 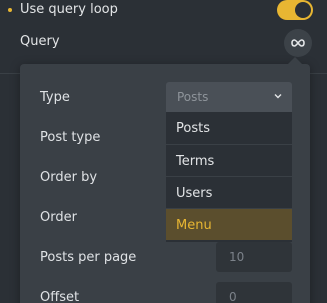 I want to click on use-query-loop-row: Use query loop, so click(x=163, y=11).